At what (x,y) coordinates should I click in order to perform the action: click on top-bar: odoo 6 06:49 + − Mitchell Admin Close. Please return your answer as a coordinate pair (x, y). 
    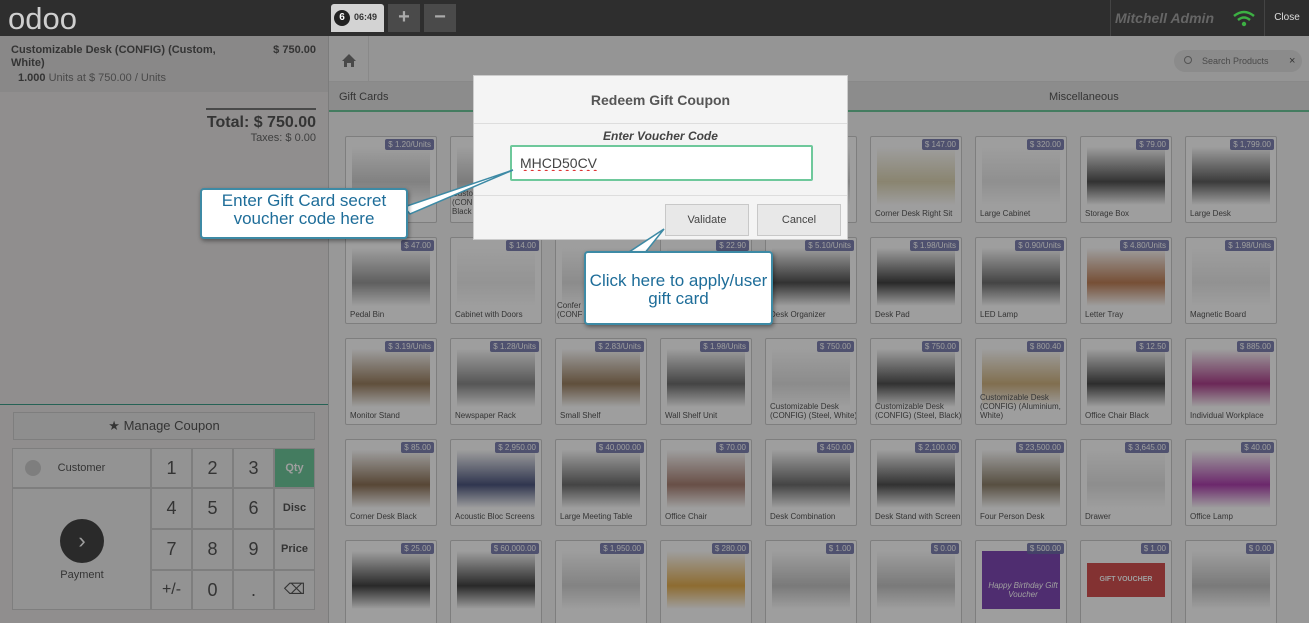
    Looking at the image, I should click on (654, 18).